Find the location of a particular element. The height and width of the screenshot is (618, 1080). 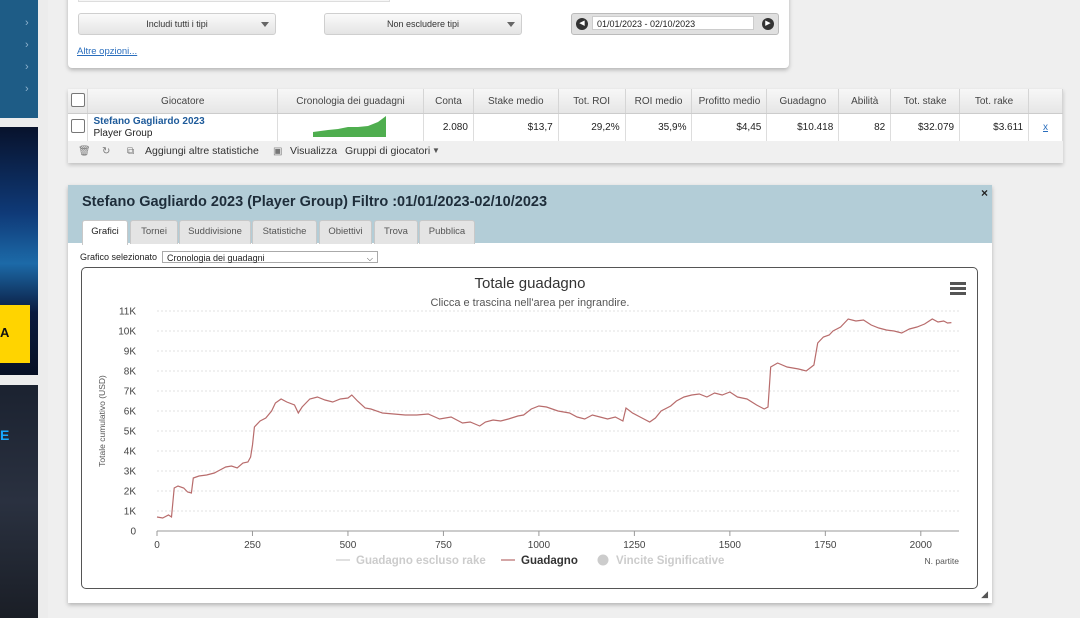

col-header: Stake medio is located at coordinates (516, 101).